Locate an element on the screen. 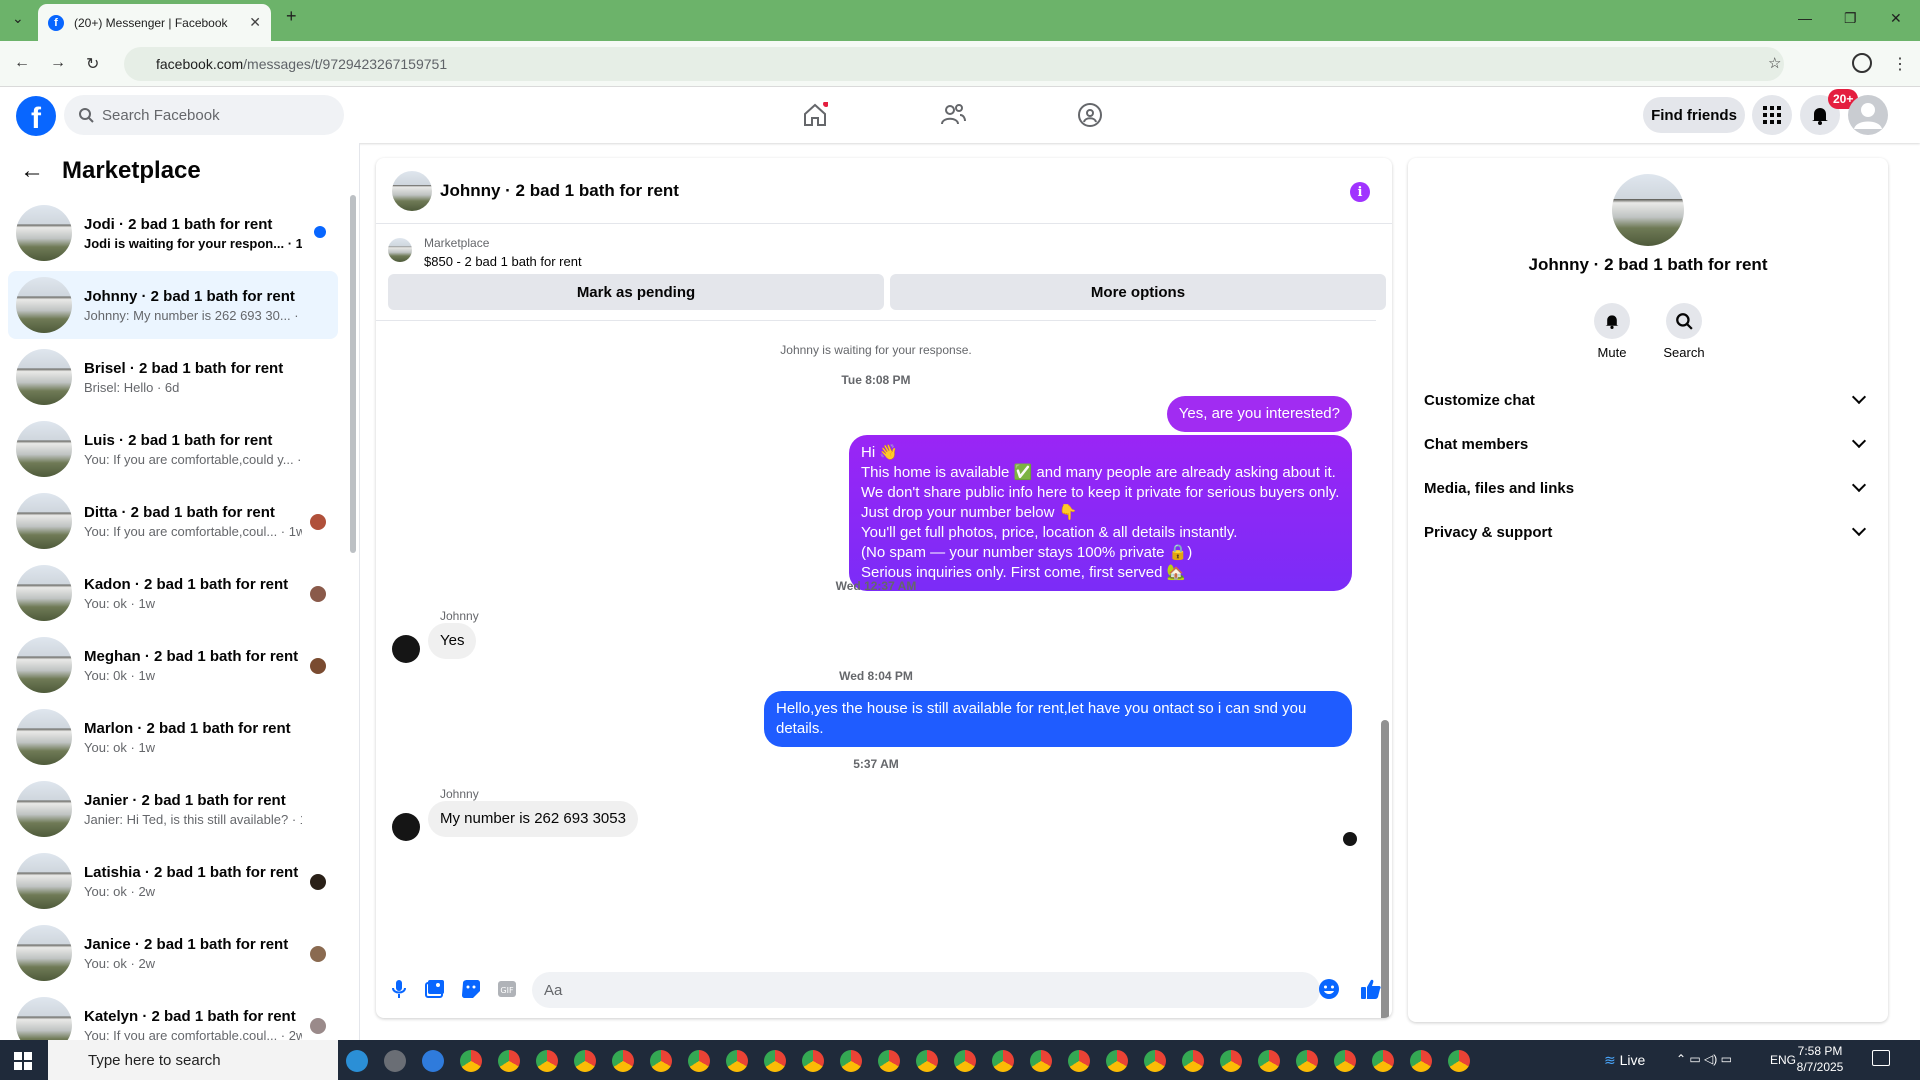  more-options-button: More options is located at coordinates (1138, 292).